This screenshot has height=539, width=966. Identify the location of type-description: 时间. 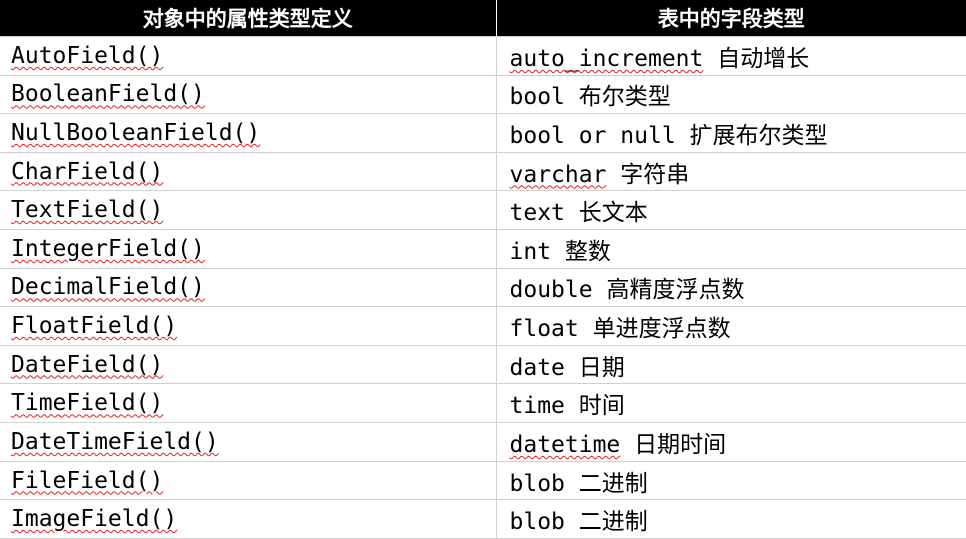
(601, 406).